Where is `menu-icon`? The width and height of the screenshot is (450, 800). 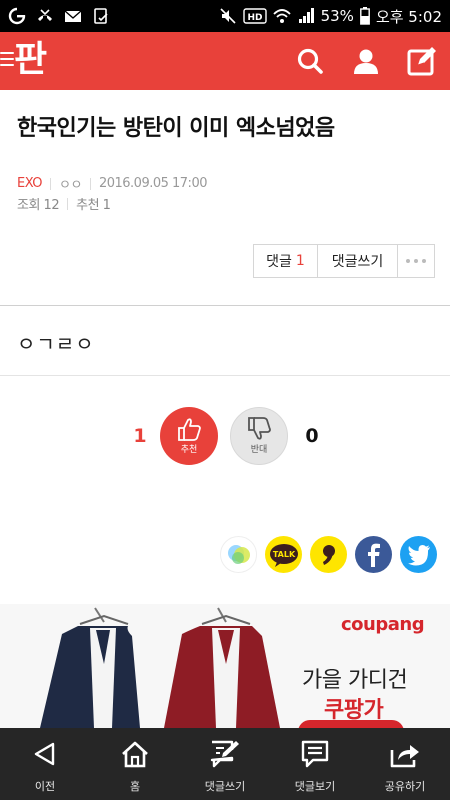 menu-icon is located at coordinates (7, 60).